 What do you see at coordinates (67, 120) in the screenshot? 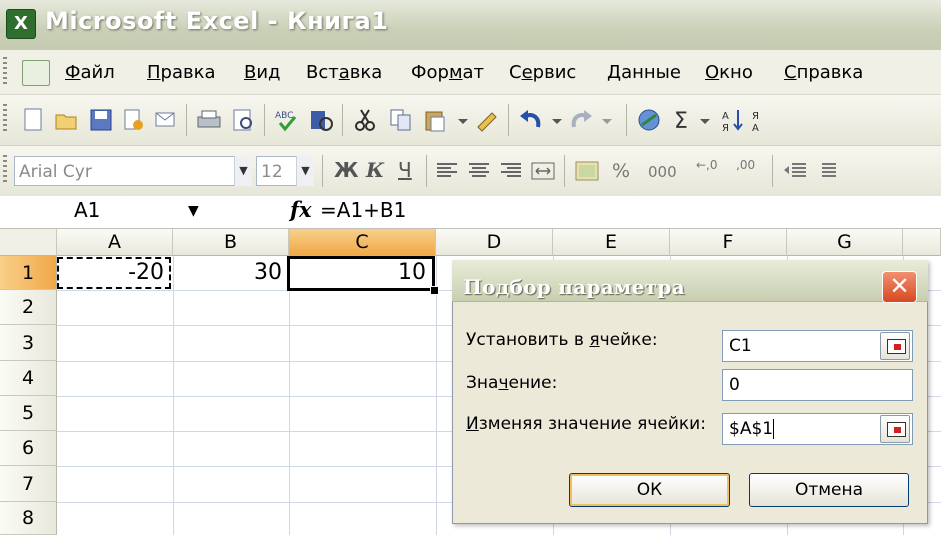
I see `open-icon` at bounding box center [67, 120].